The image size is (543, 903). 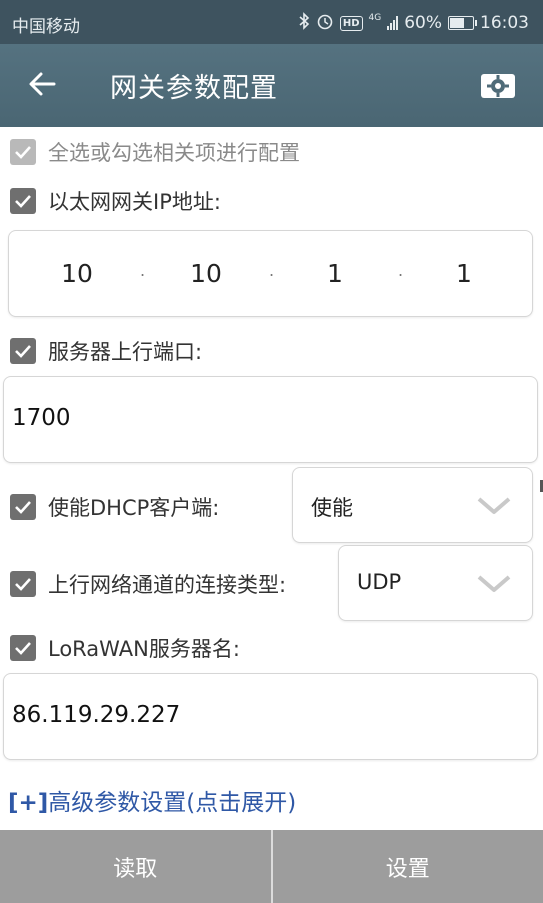 What do you see at coordinates (379, 582) in the screenshot?
I see `connection-type-selected-value: UDP` at bounding box center [379, 582].